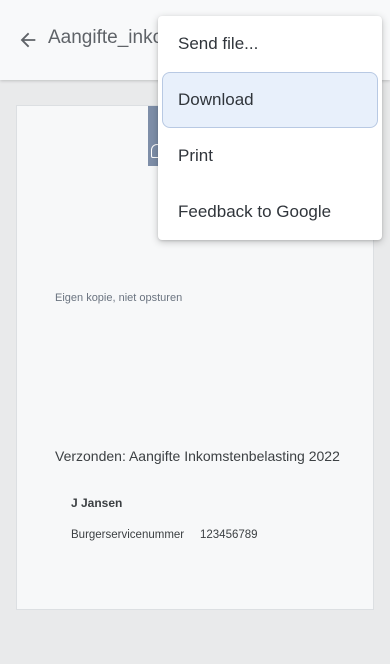  What do you see at coordinates (229, 535) in the screenshot?
I see `bsn-value: 123456789` at bounding box center [229, 535].